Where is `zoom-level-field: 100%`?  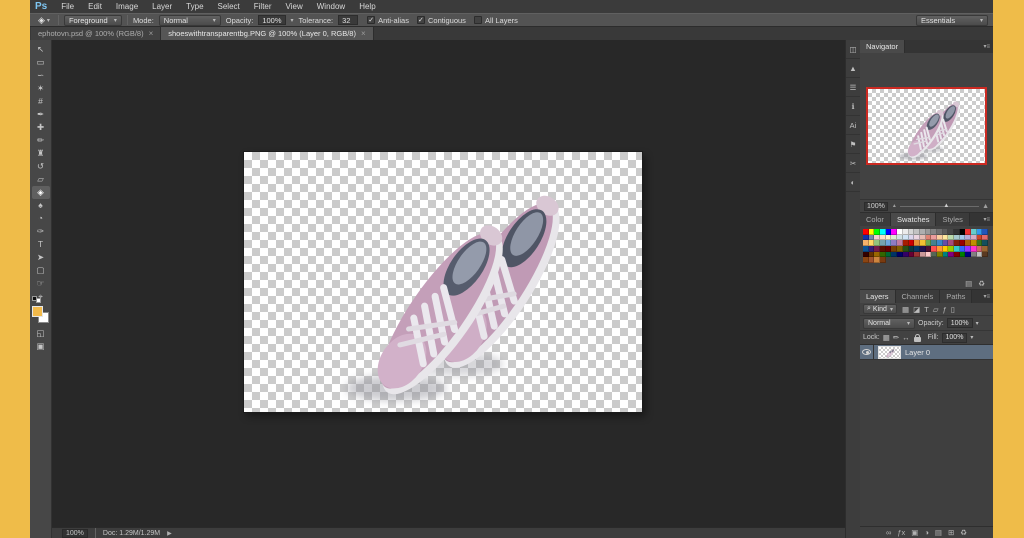 zoom-level-field: 100% is located at coordinates (75, 533).